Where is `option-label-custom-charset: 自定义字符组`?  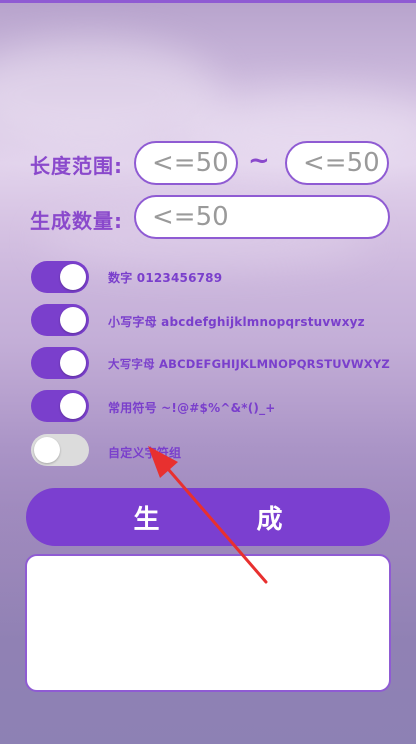
option-label-custom-charset: 自定义字符组 is located at coordinates (145, 453).